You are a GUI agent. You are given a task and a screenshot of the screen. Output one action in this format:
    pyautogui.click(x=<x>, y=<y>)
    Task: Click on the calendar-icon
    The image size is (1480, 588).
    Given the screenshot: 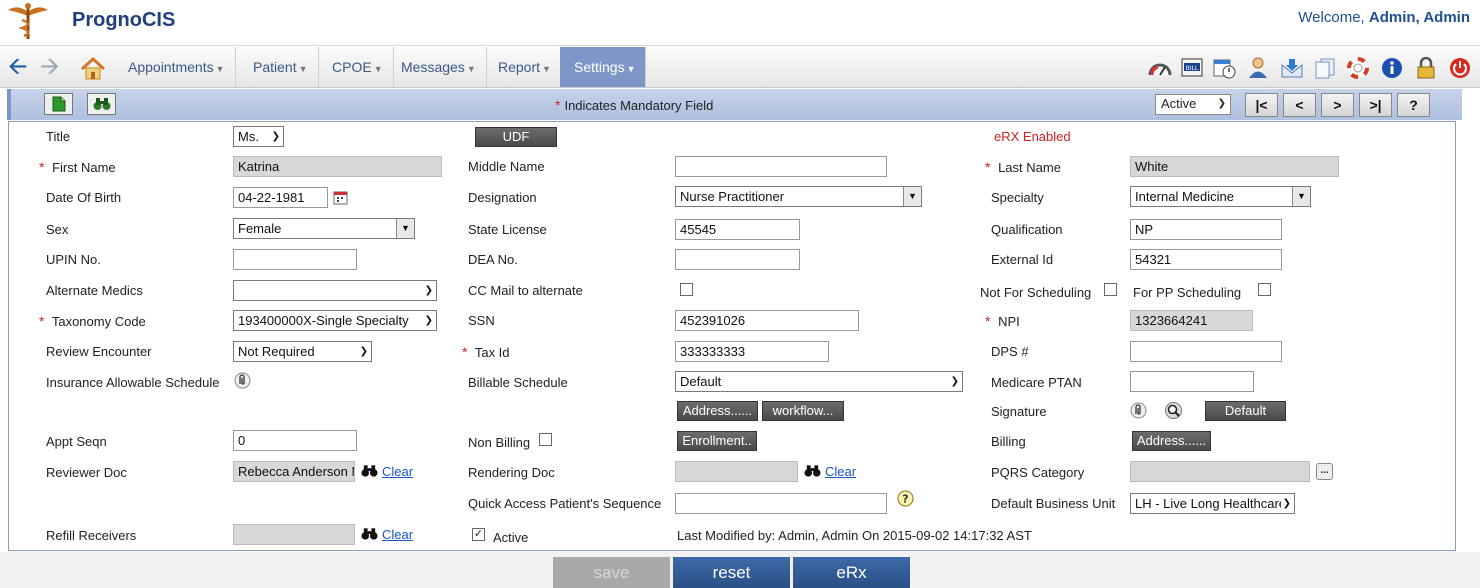 What is the action you would take?
    pyautogui.click(x=340, y=197)
    